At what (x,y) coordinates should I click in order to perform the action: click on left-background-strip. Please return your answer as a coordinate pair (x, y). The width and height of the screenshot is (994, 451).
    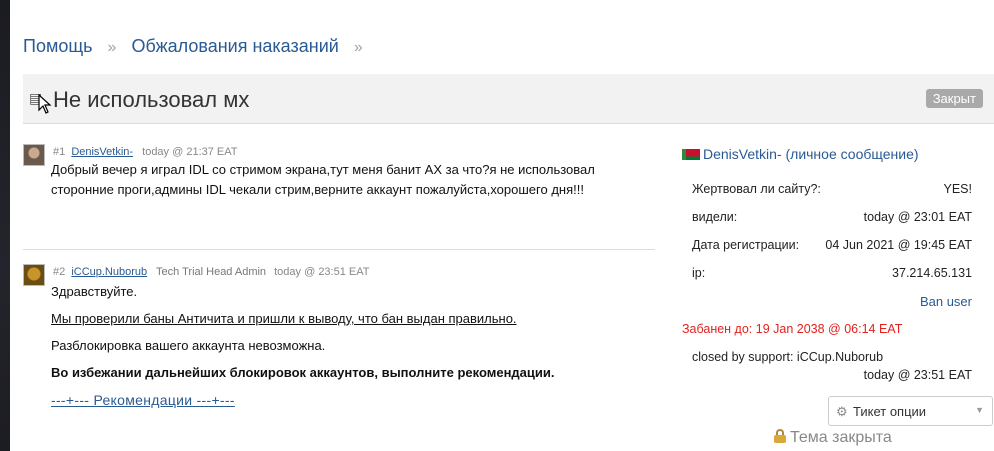
    Looking at the image, I should click on (5, 225).